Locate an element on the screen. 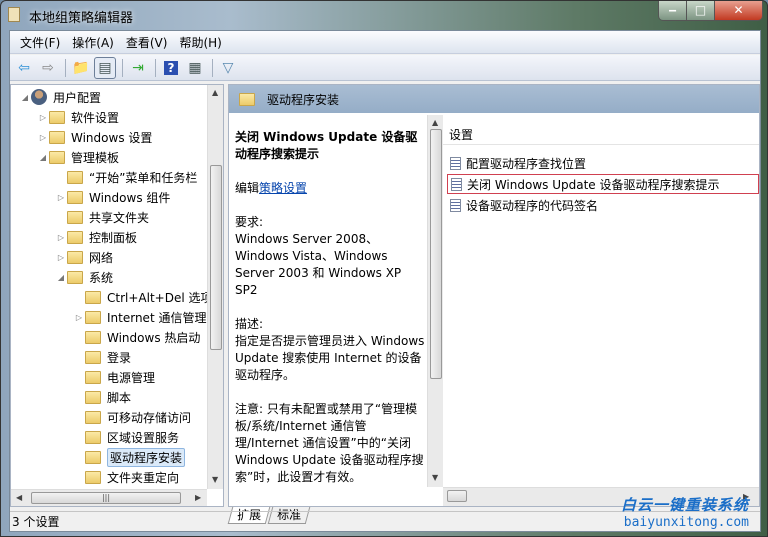  tree-horizontal-scrollbar: ◀ ||| ▶ is located at coordinates (109, 497).